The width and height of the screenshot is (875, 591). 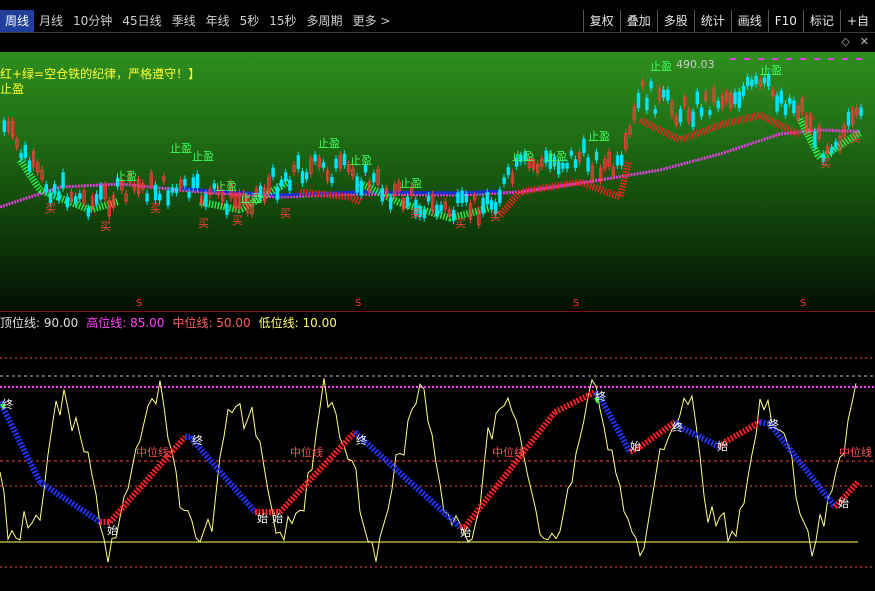 What do you see at coordinates (785, 21) in the screenshot?
I see `f10-button: F10` at bounding box center [785, 21].